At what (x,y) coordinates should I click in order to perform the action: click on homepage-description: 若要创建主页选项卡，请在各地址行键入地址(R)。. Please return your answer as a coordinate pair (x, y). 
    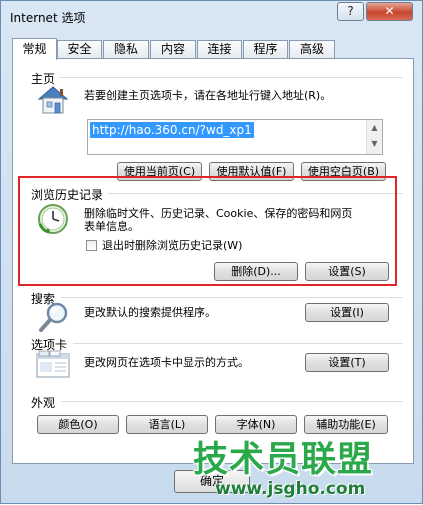
    Looking at the image, I should click on (208, 95).